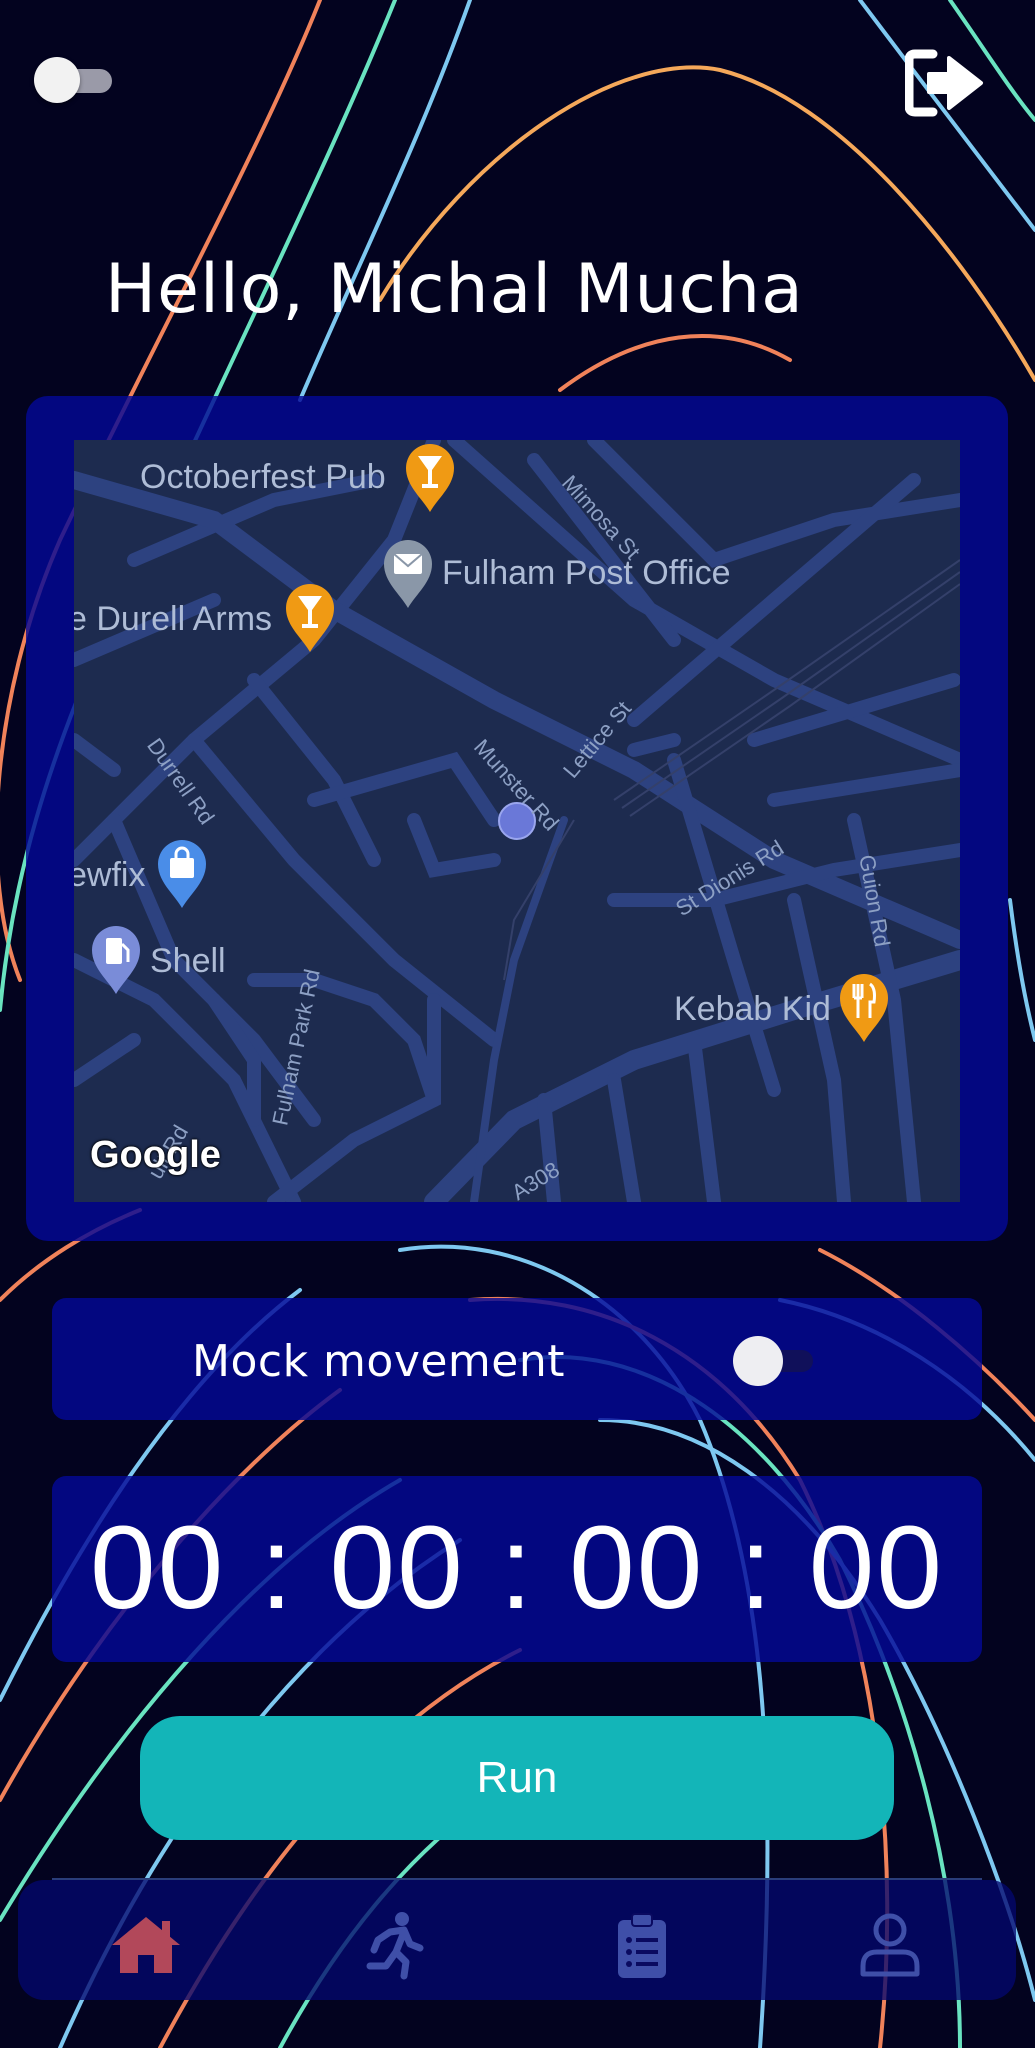 The width and height of the screenshot is (1035, 2048). I want to click on home-icon, so click(146, 1945).